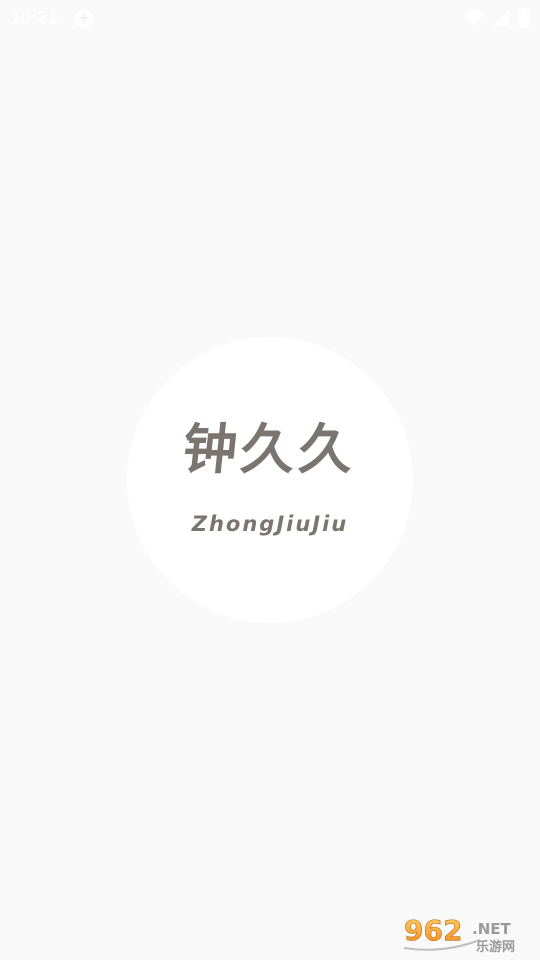  I want to click on app-name-chinese: 钟久久, so click(270, 449).